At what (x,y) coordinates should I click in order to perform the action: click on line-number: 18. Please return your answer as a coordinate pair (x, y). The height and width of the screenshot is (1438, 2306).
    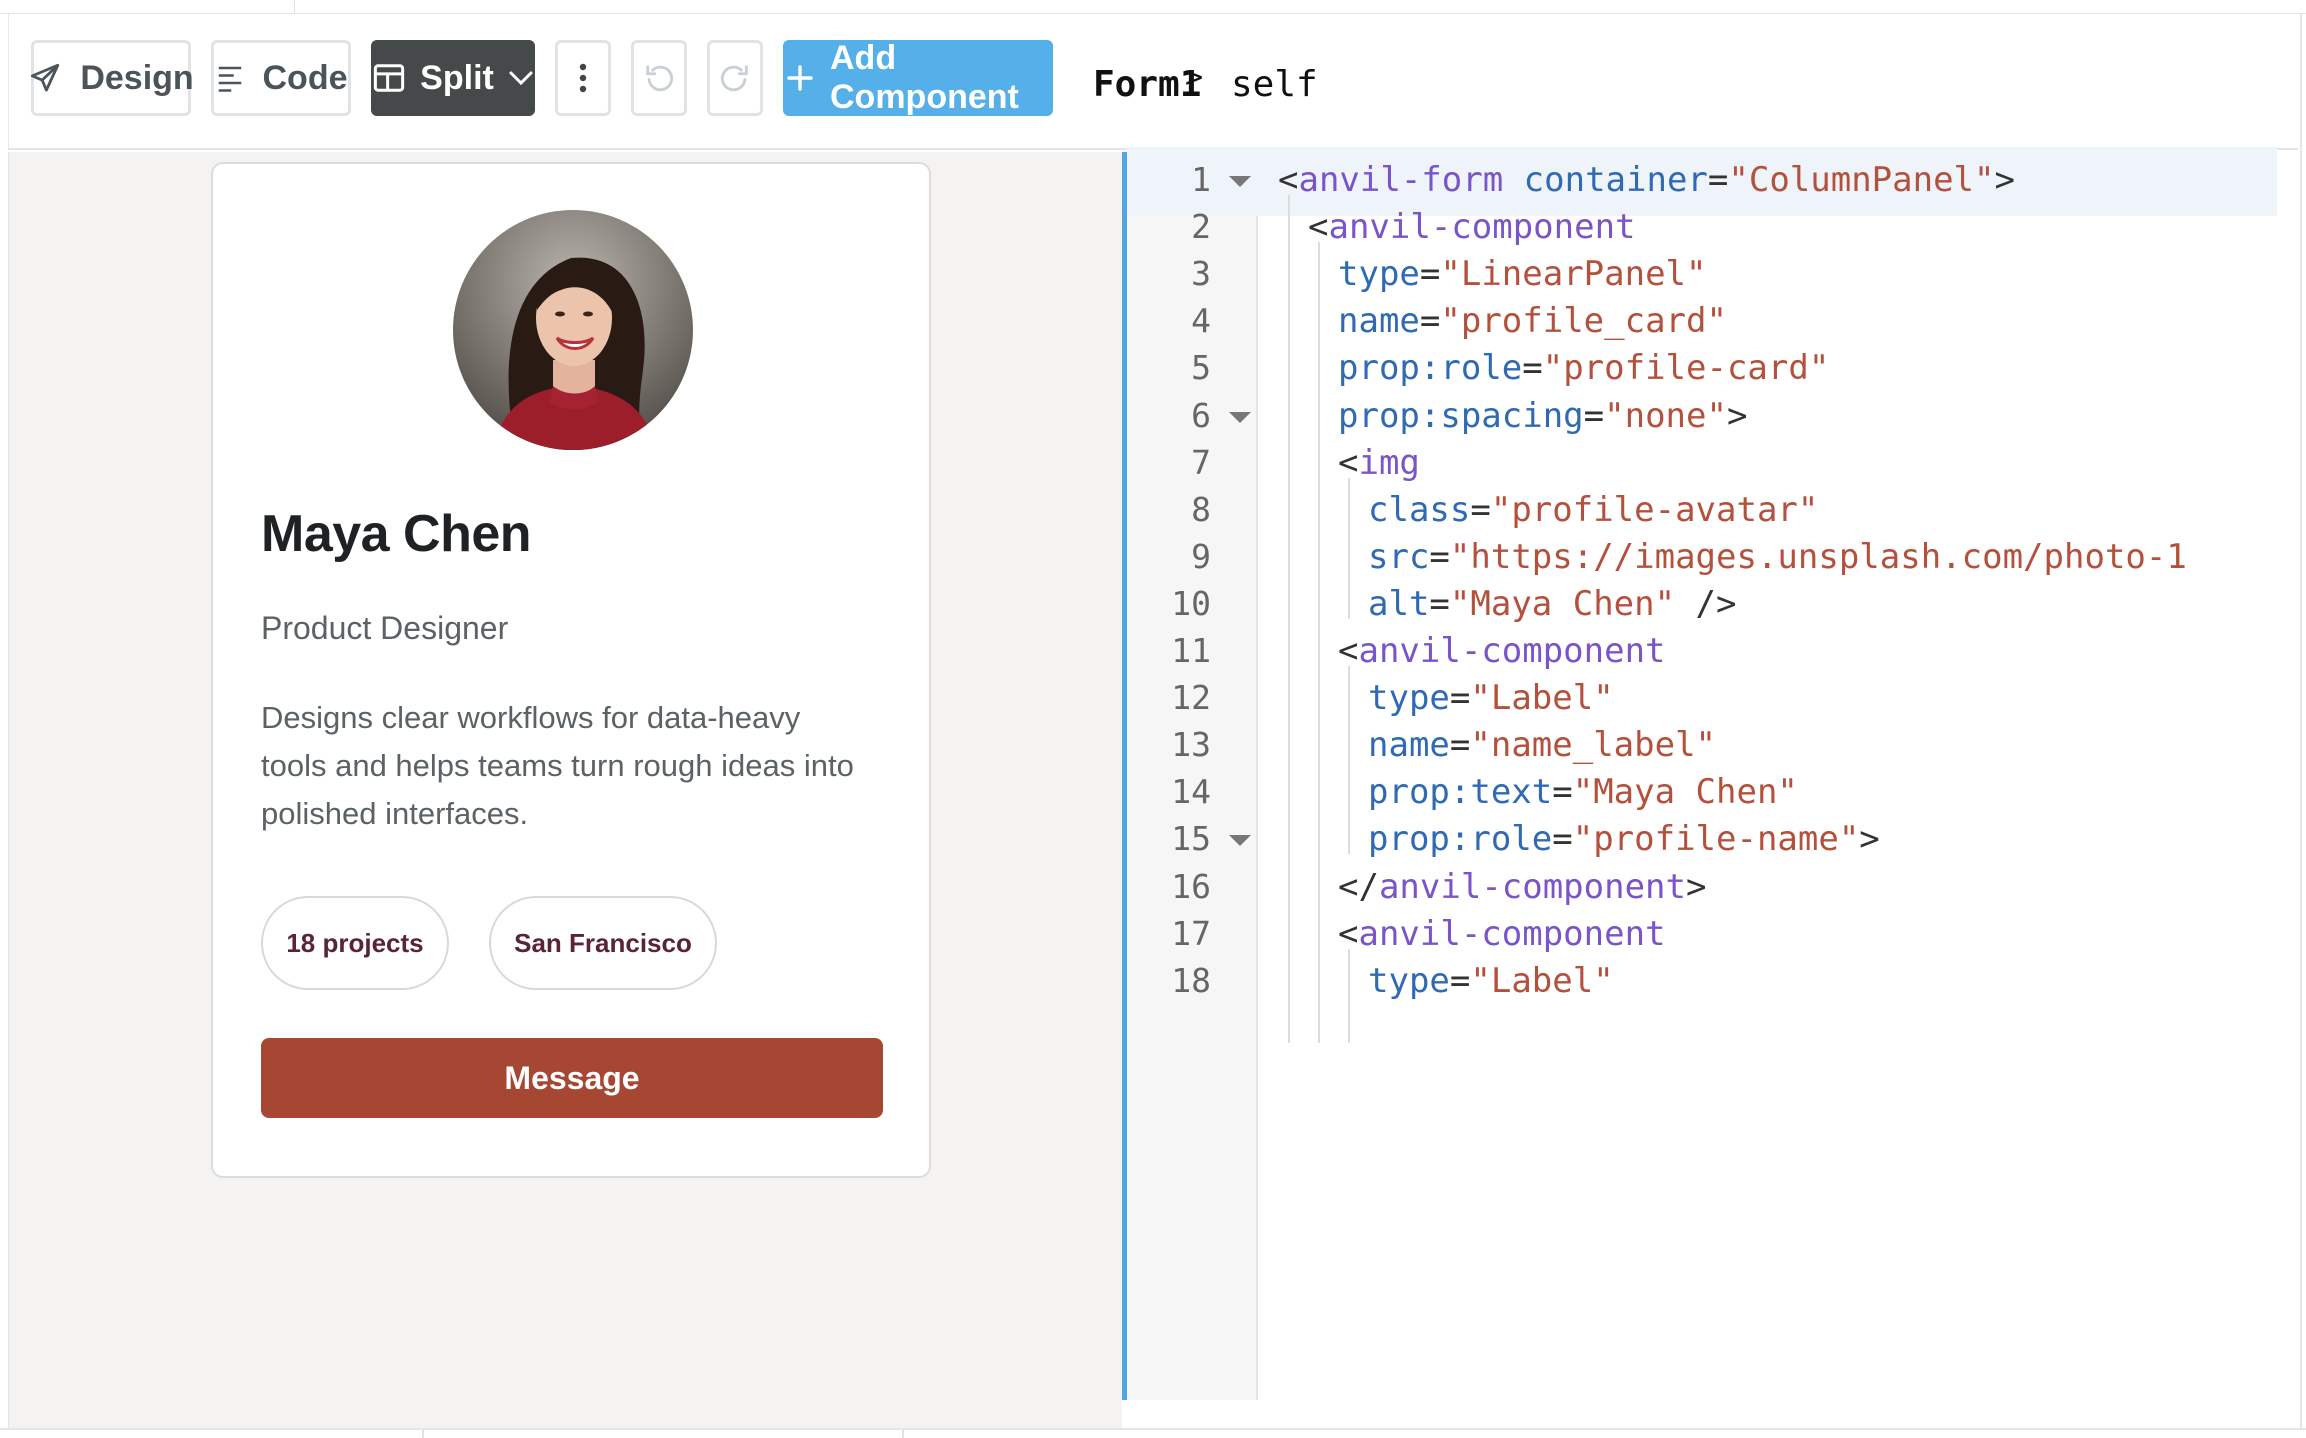
    Looking at the image, I should click on (1191, 980).